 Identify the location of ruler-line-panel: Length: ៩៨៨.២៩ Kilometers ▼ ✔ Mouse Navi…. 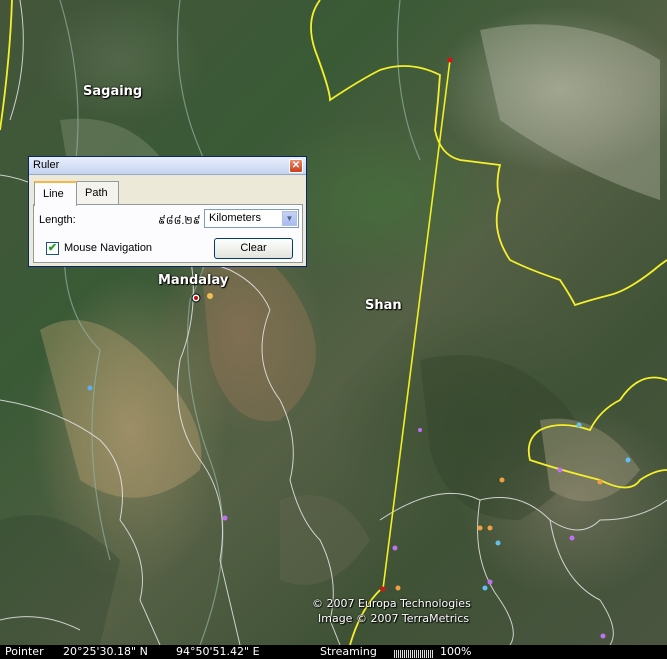
(168, 233).